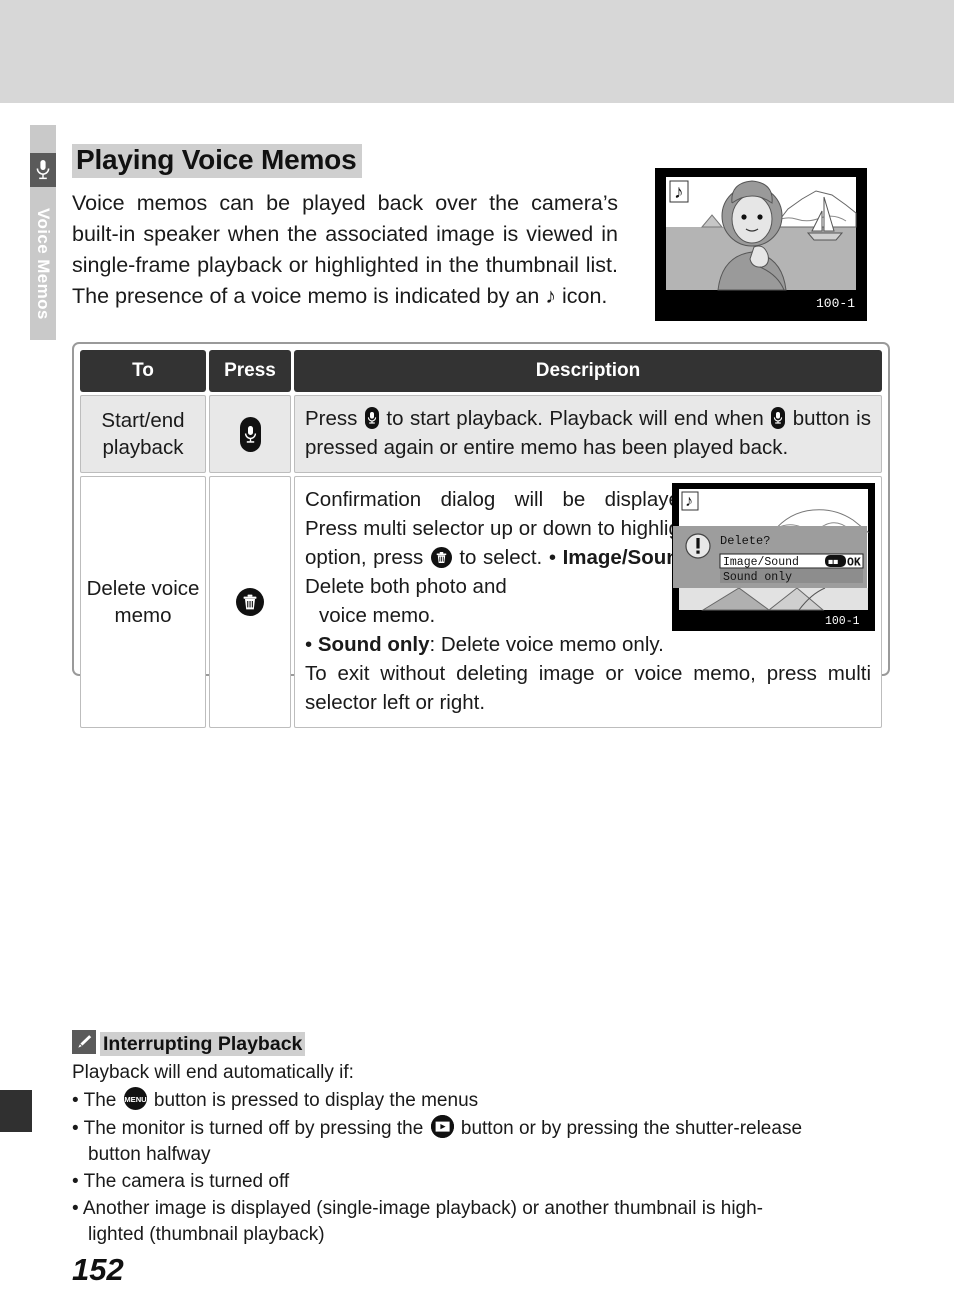 This screenshot has width=954, height=1314. Describe the element at coordinates (854, 563) in the screenshot. I see `dialog-ok-text: OK` at that location.